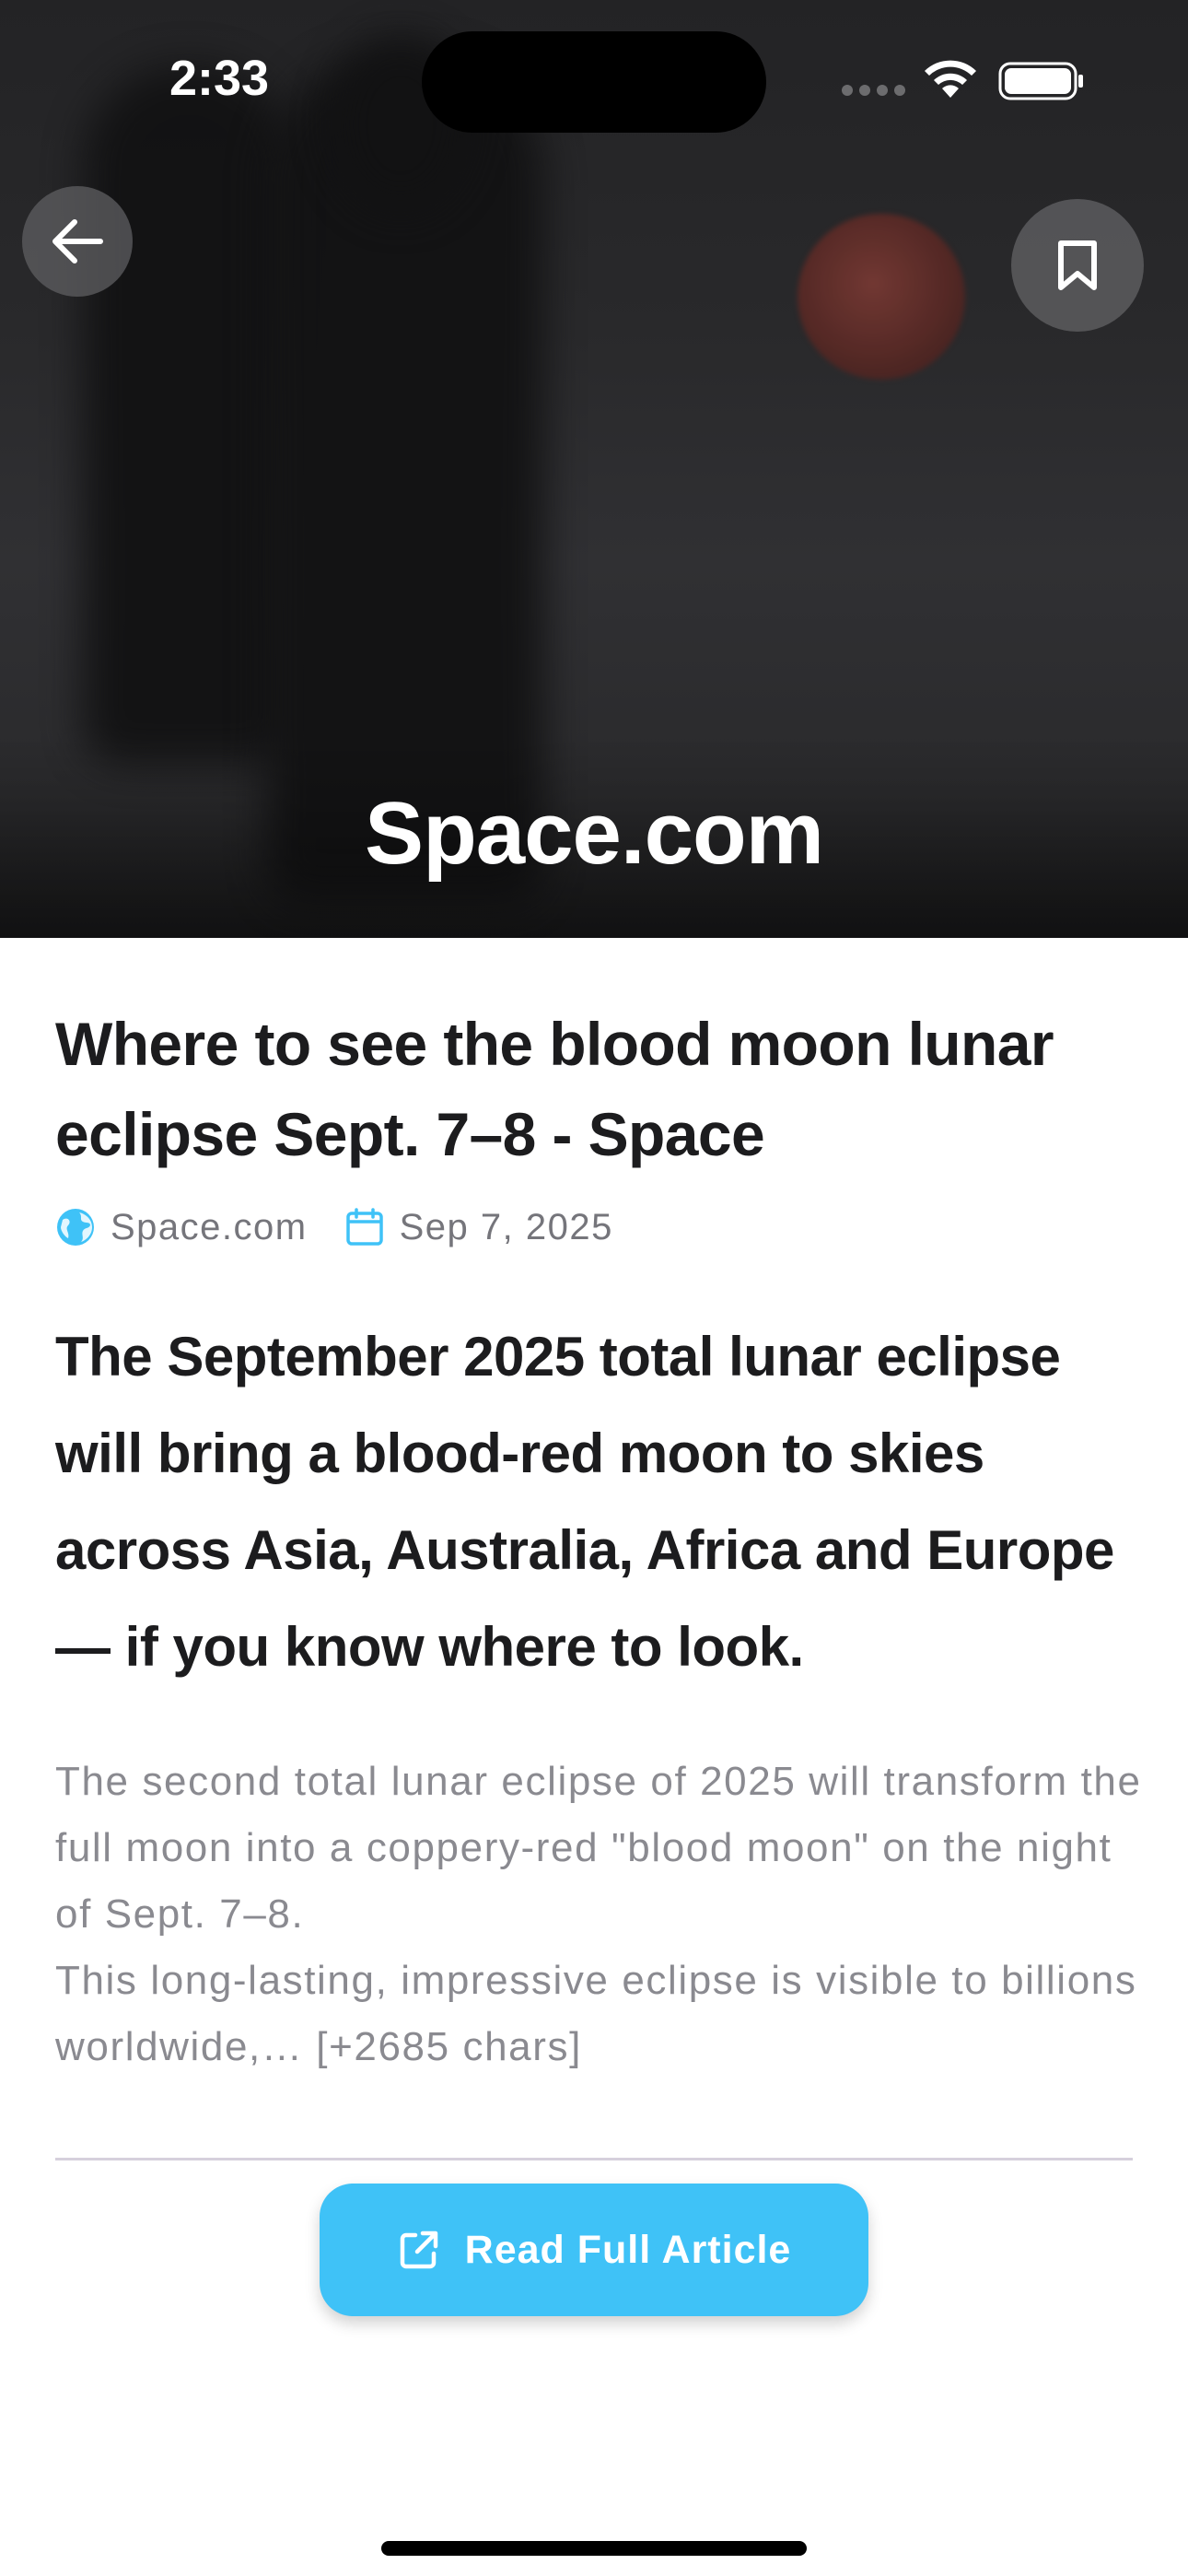  What do you see at coordinates (594, 2159) in the screenshot?
I see `divider` at bounding box center [594, 2159].